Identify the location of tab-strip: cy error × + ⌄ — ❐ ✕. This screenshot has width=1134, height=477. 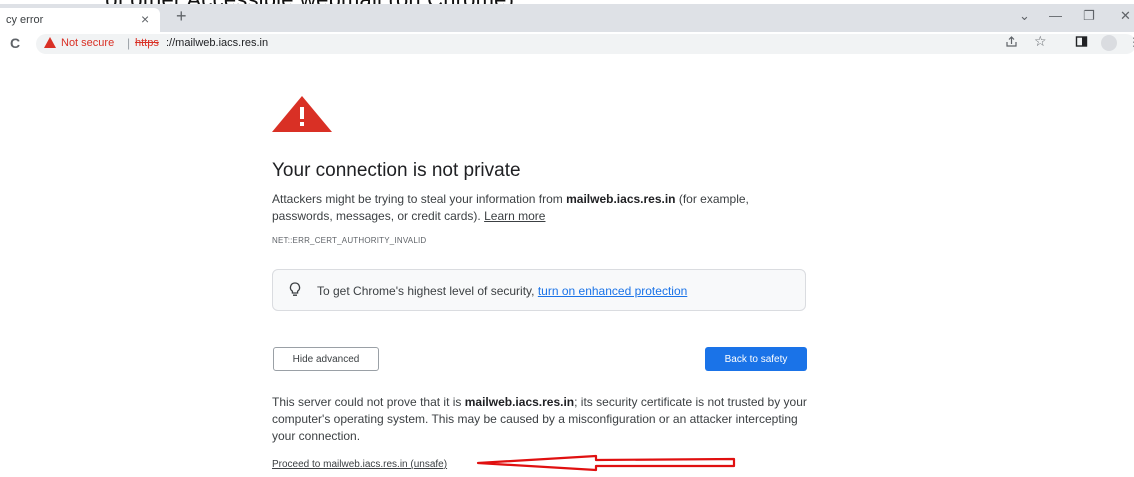
(567, 18).